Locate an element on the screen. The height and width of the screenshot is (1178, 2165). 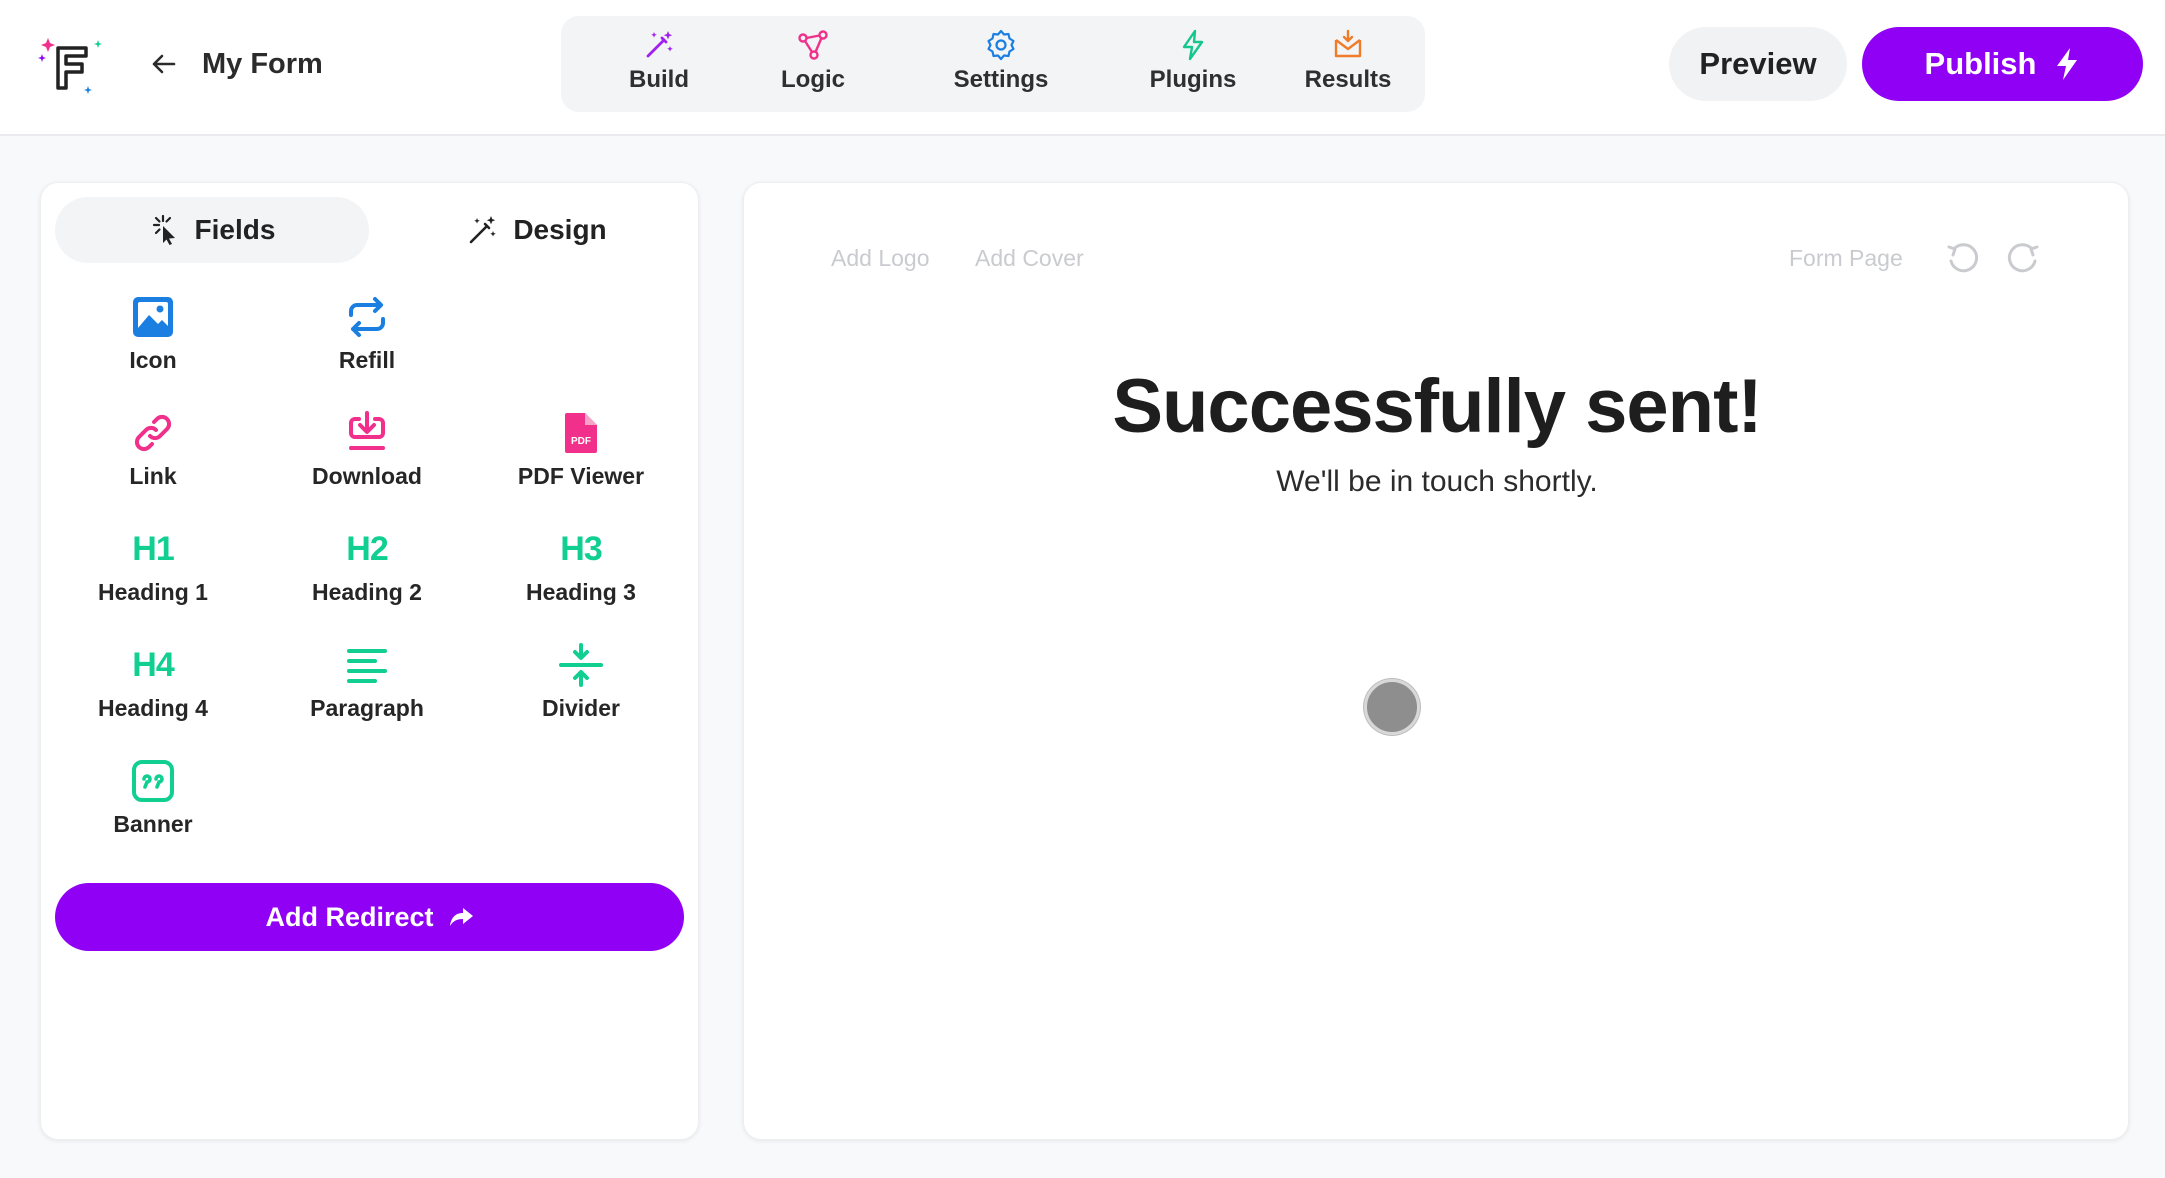
nav-build: Build is located at coordinates (659, 65).